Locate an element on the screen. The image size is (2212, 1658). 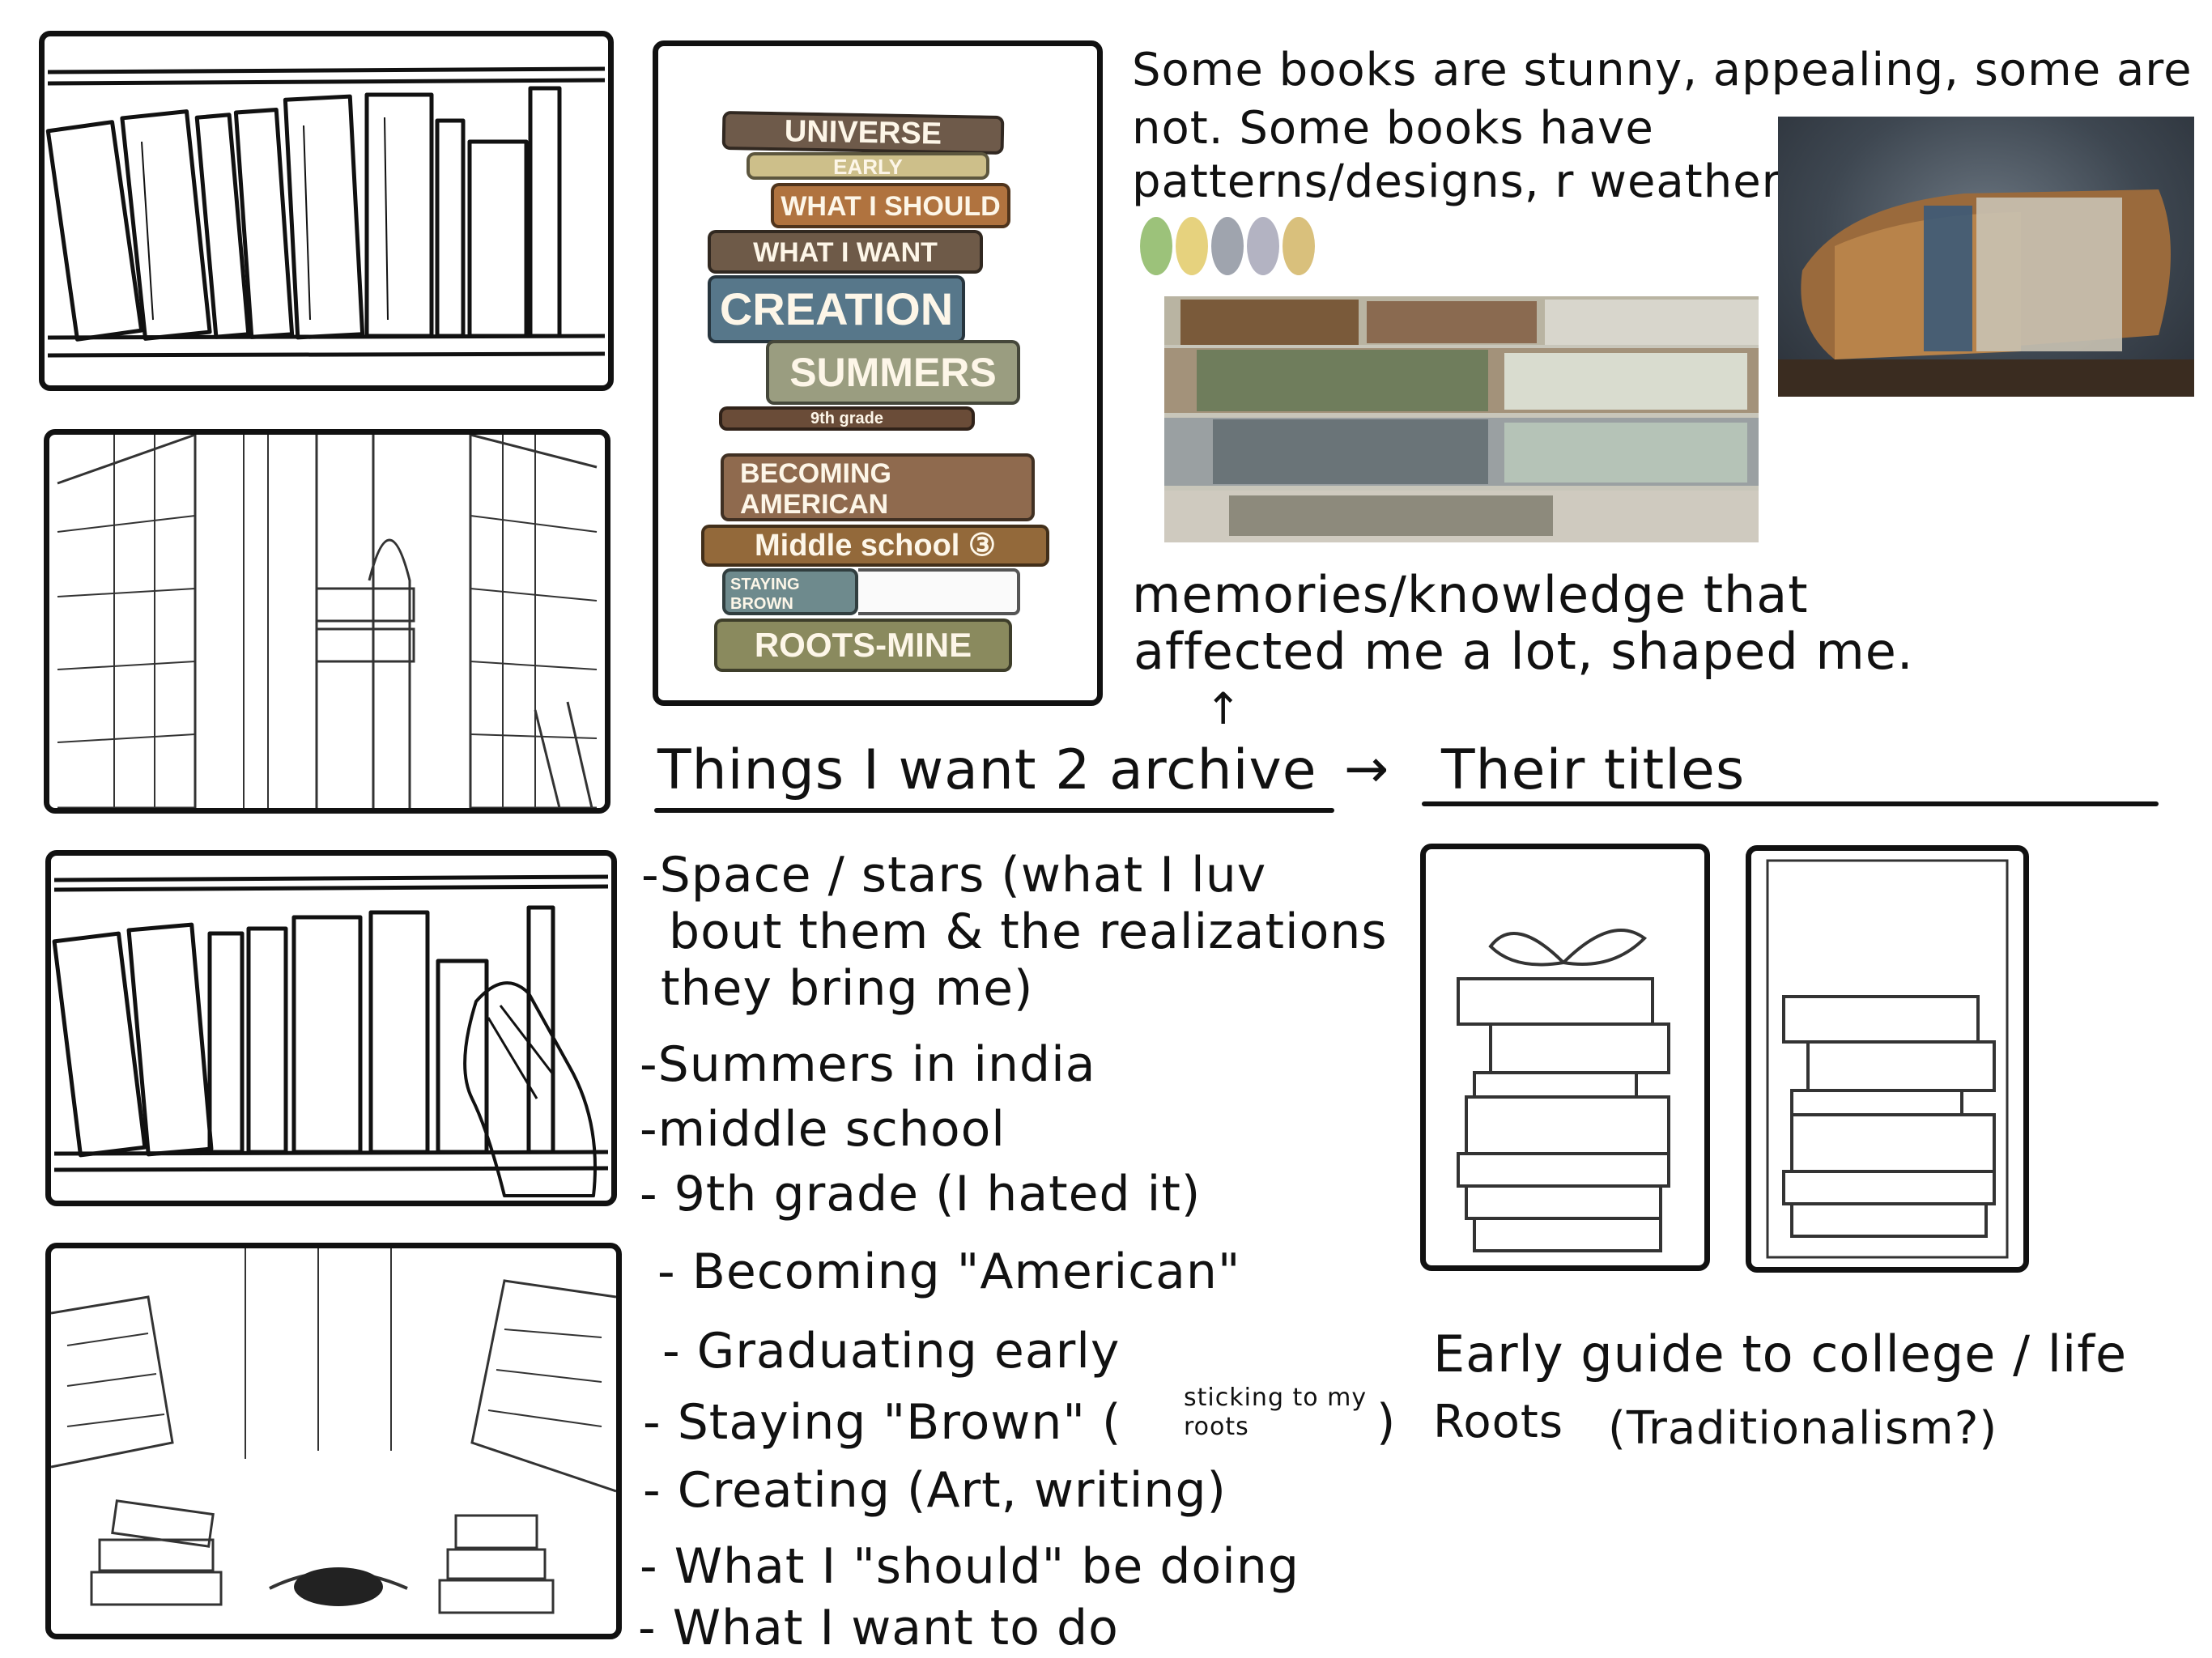
storyboard-panel-bookshelf is located at coordinates (326, 211).